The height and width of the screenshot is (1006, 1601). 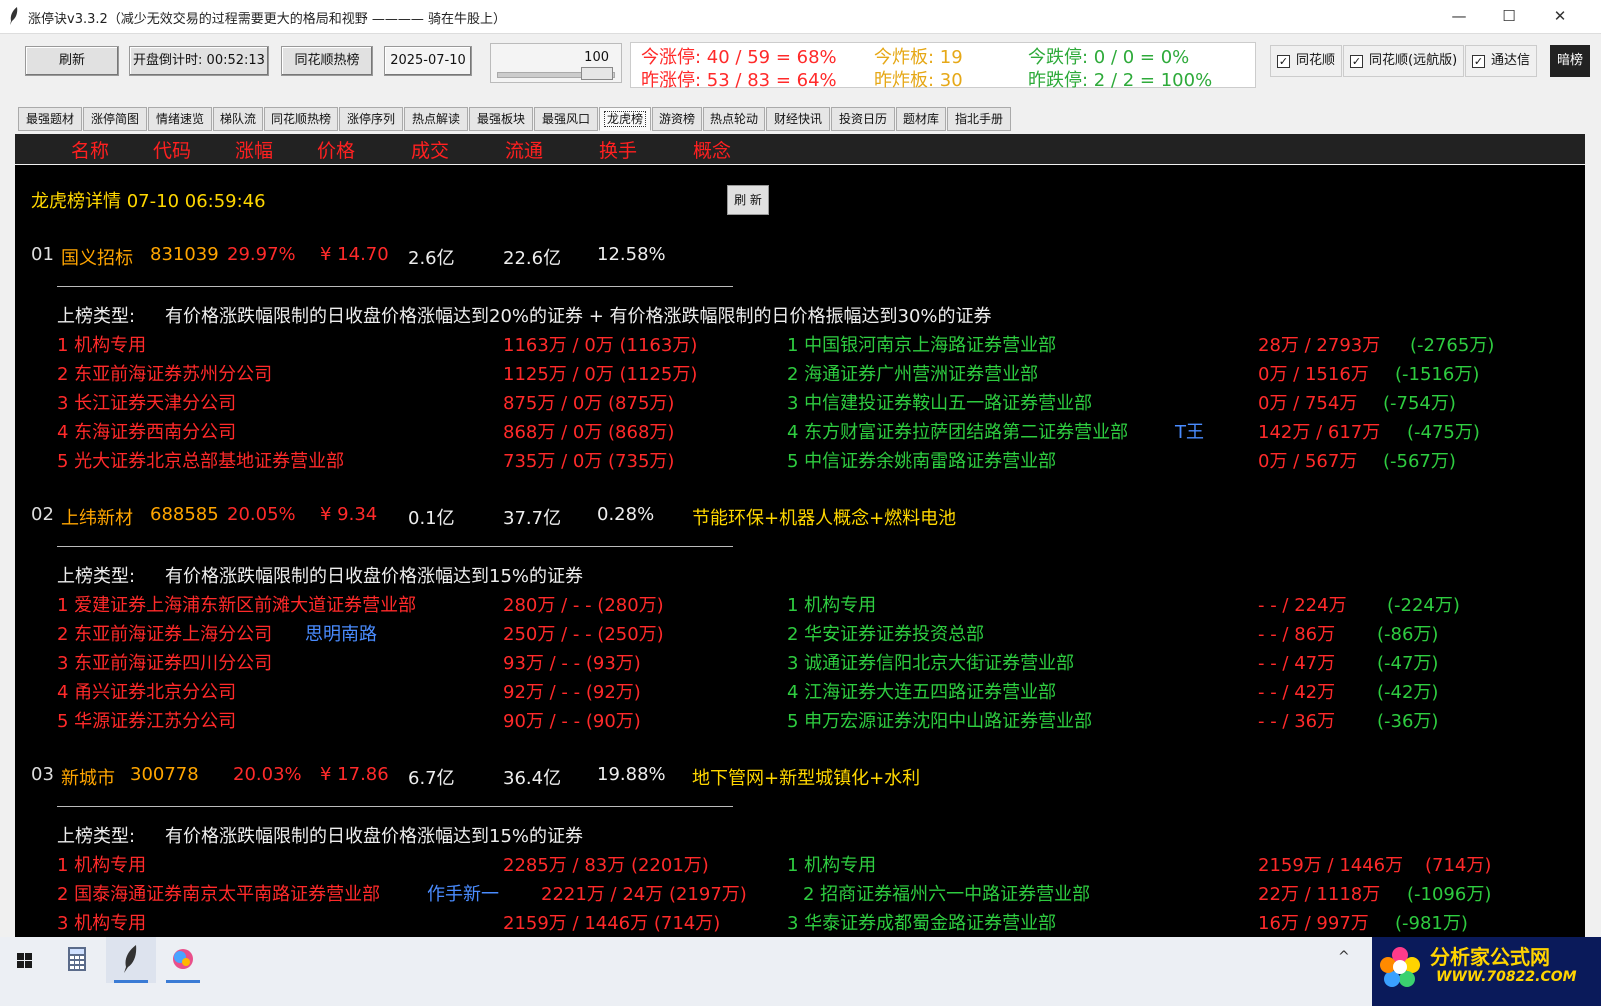 I want to click on sell-seat: 4 江海证券大连五四路证券营业部, so click(x=922, y=692).